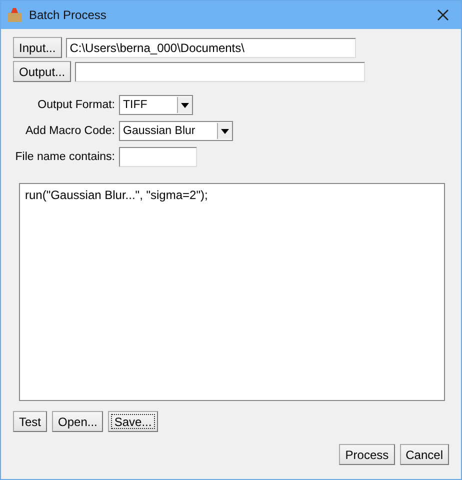 Image resolution: width=462 pixels, height=480 pixels. Describe the element at coordinates (158, 157) in the screenshot. I see `filter-field` at that location.